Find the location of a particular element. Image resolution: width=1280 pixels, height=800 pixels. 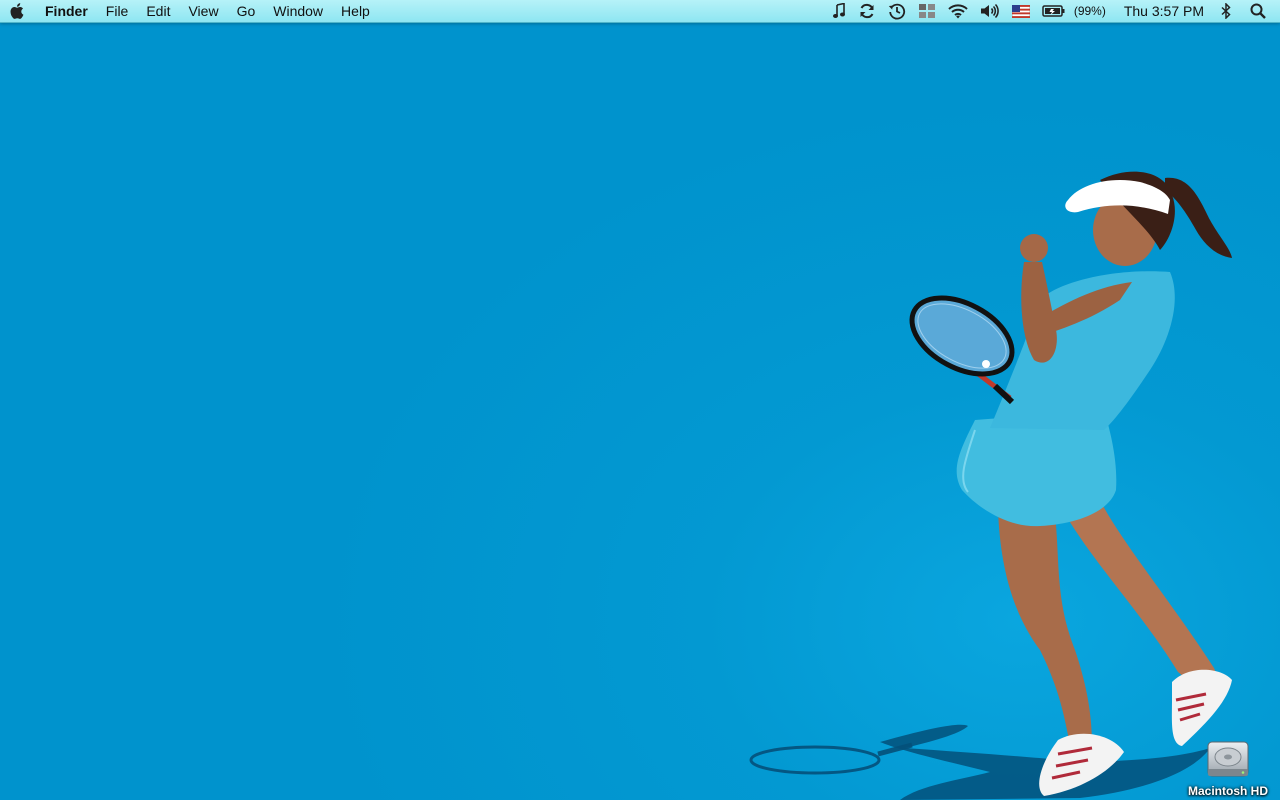

battery-status-item is located at coordinates (1054, 11).